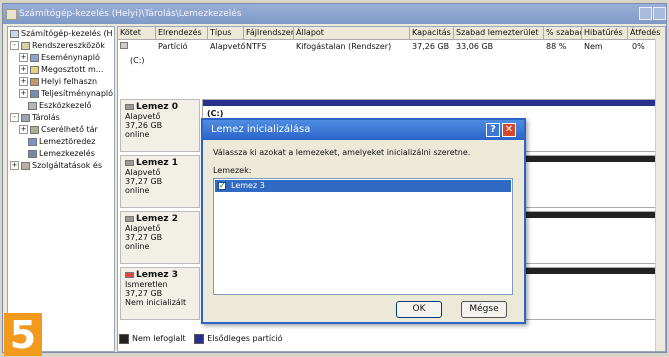 The width and height of the screenshot is (669, 357). Describe the element at coordinates (222, 186) in the screenshot. I see `checkbox-lemez-3: ✓` at that location.